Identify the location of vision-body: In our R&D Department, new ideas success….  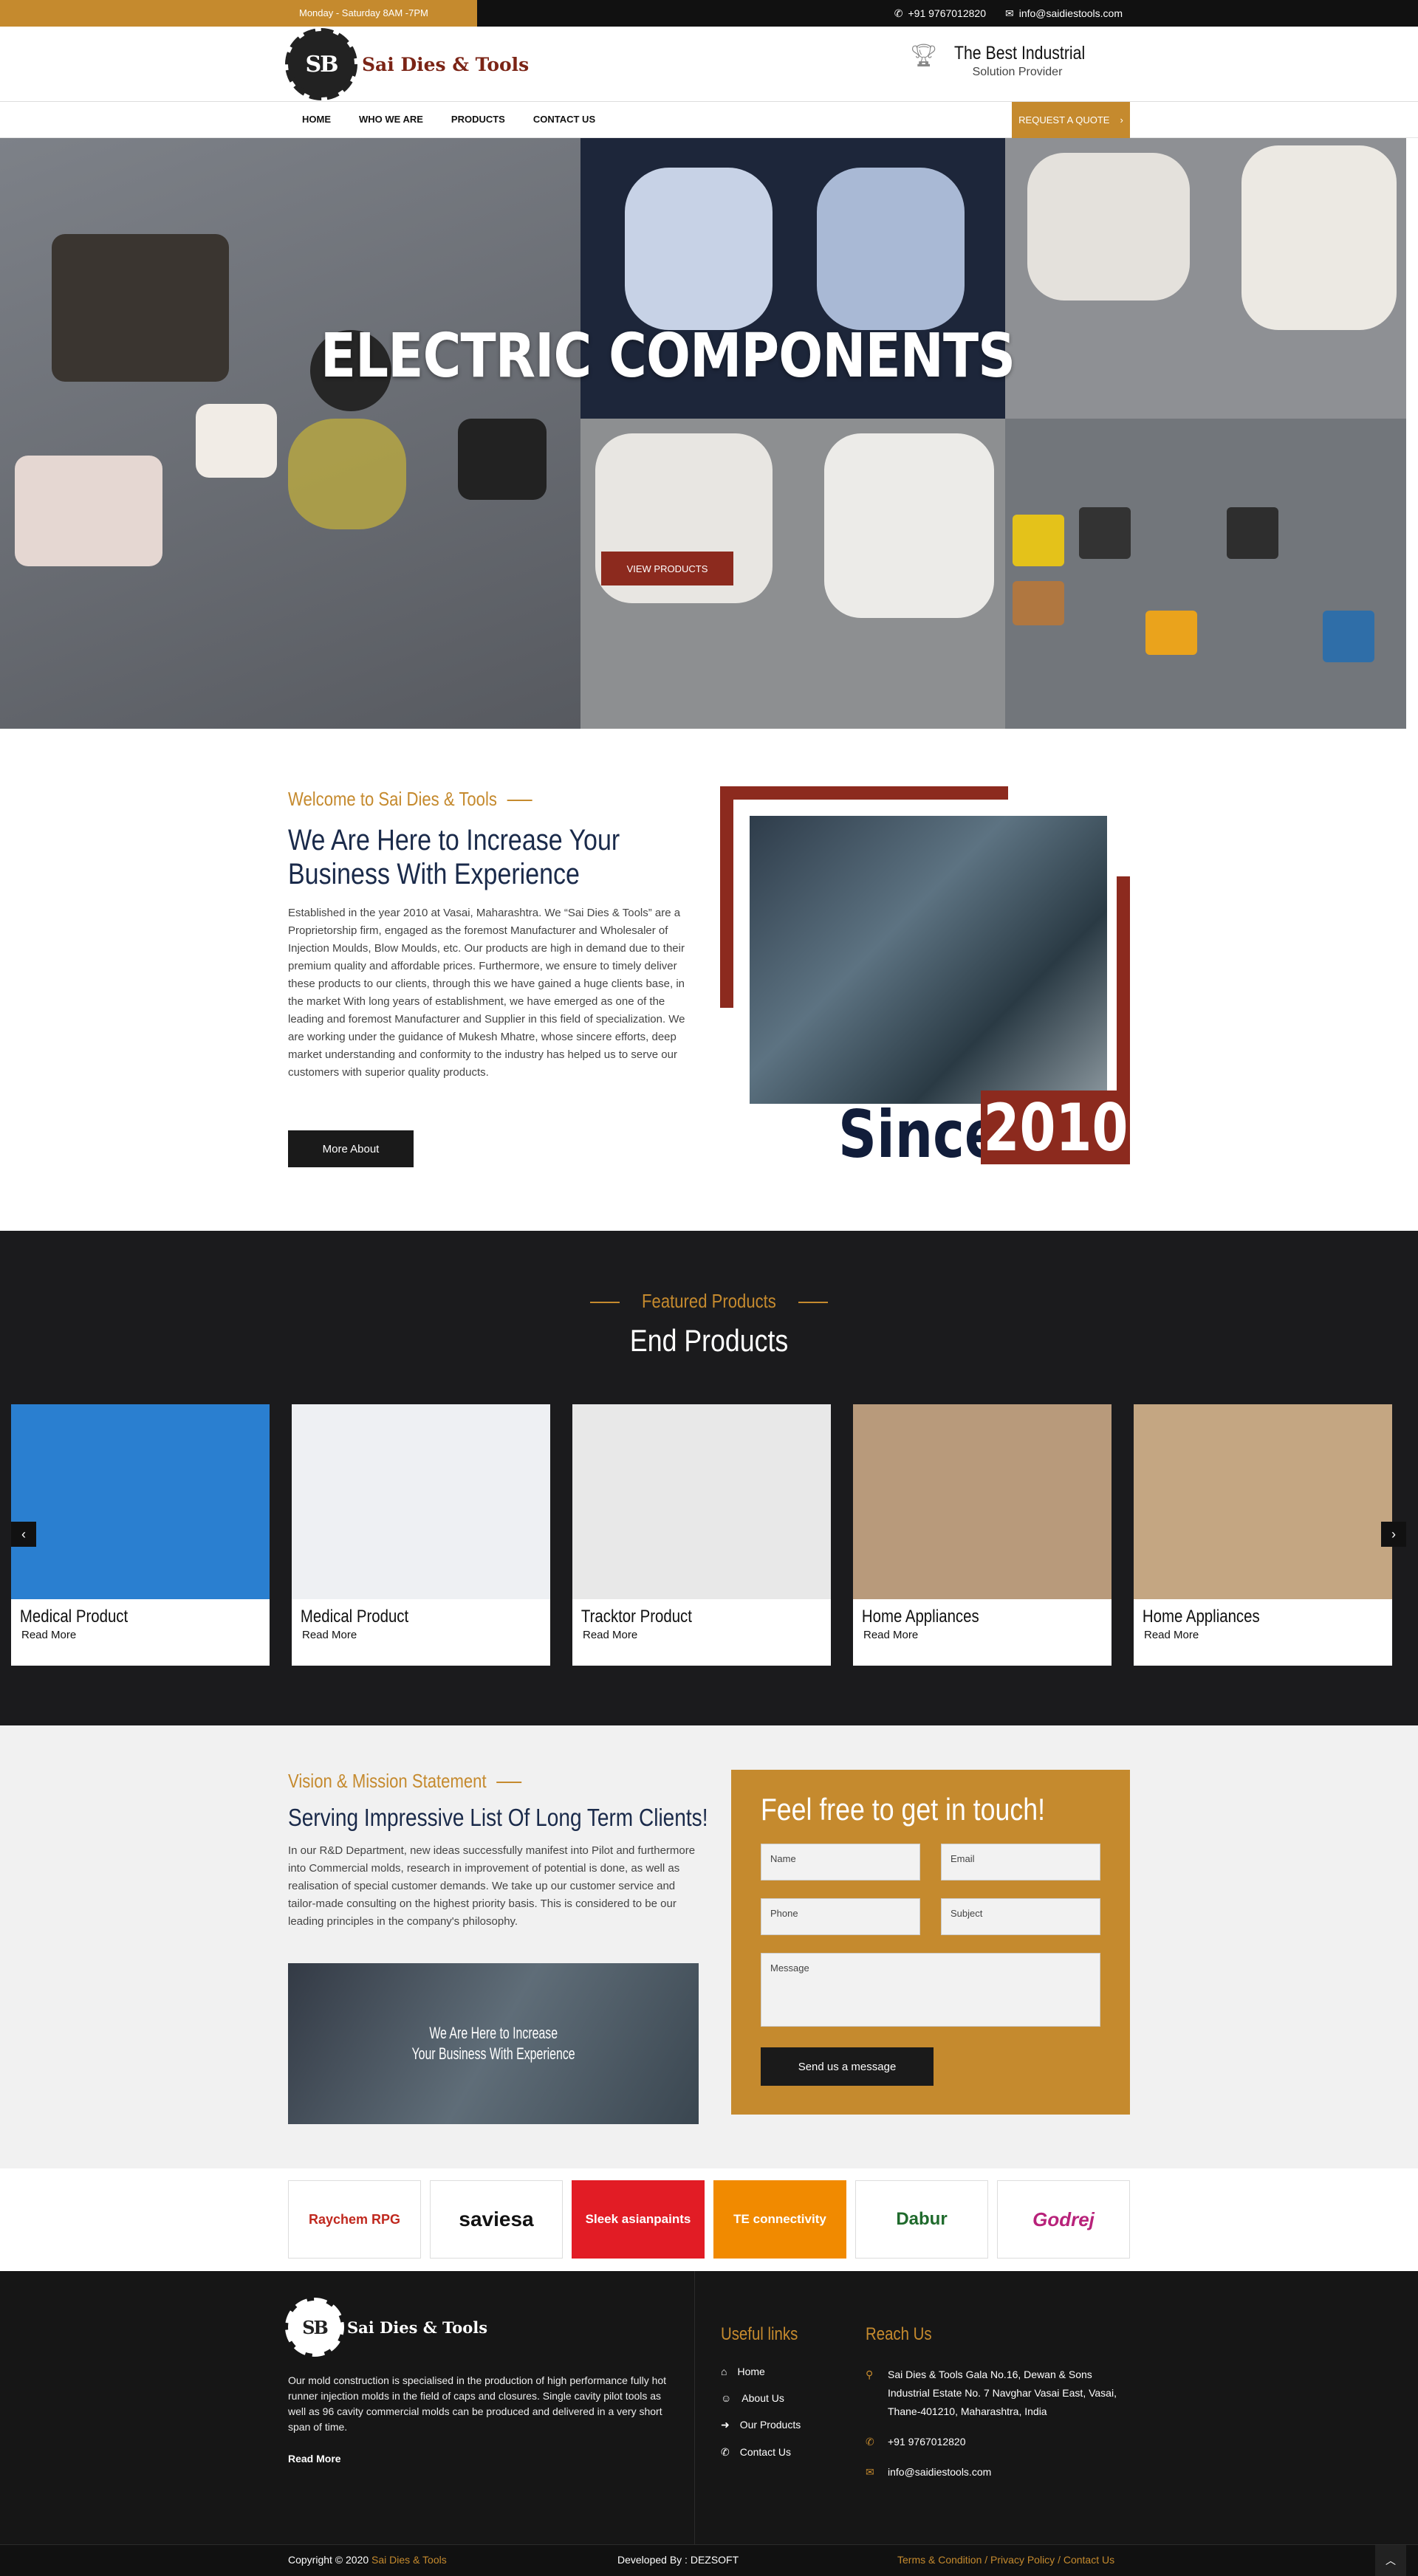
(492, 1886).